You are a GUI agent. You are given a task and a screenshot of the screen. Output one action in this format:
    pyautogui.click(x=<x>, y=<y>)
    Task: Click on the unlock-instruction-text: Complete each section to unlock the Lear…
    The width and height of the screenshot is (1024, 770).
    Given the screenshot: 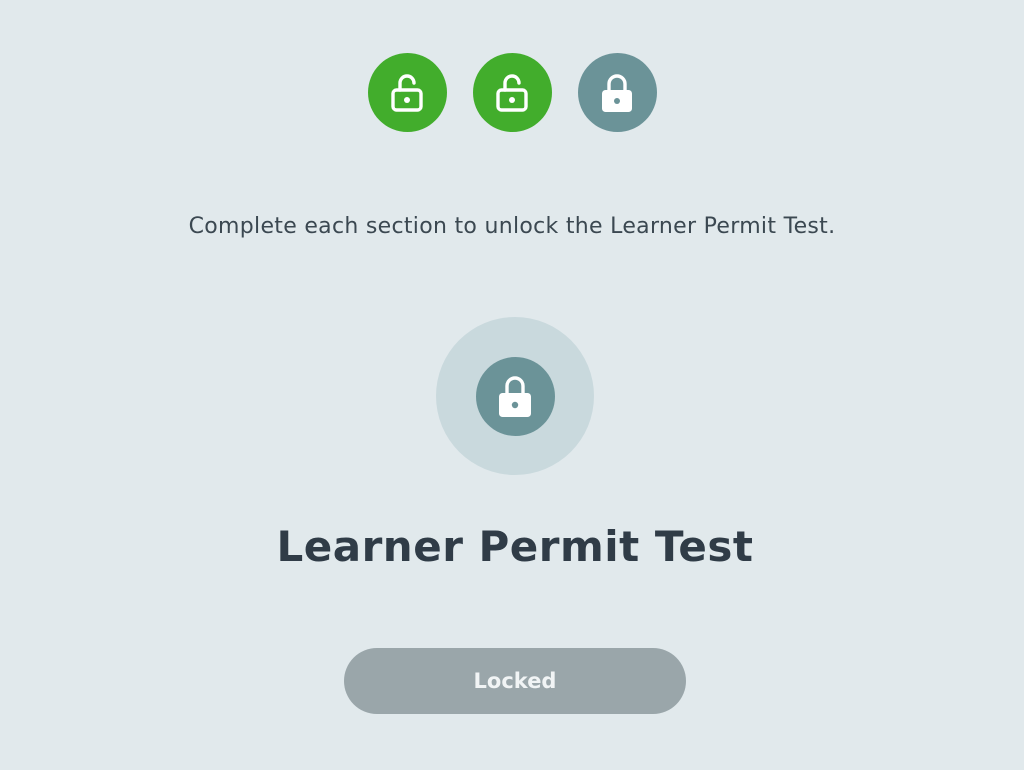 What is the action you would take?
    pyautogui.click(x=512, y=226)
    